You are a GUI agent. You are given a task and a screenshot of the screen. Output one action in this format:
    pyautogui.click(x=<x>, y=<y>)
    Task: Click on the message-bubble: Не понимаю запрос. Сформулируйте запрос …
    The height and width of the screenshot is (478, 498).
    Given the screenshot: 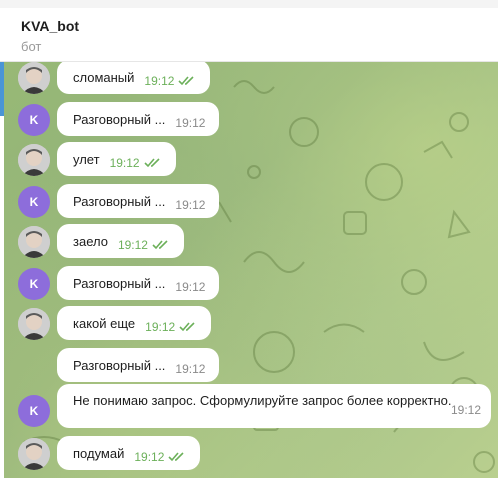 What is the action you would take?
    pyautogui.click(x=274, y=406)
    